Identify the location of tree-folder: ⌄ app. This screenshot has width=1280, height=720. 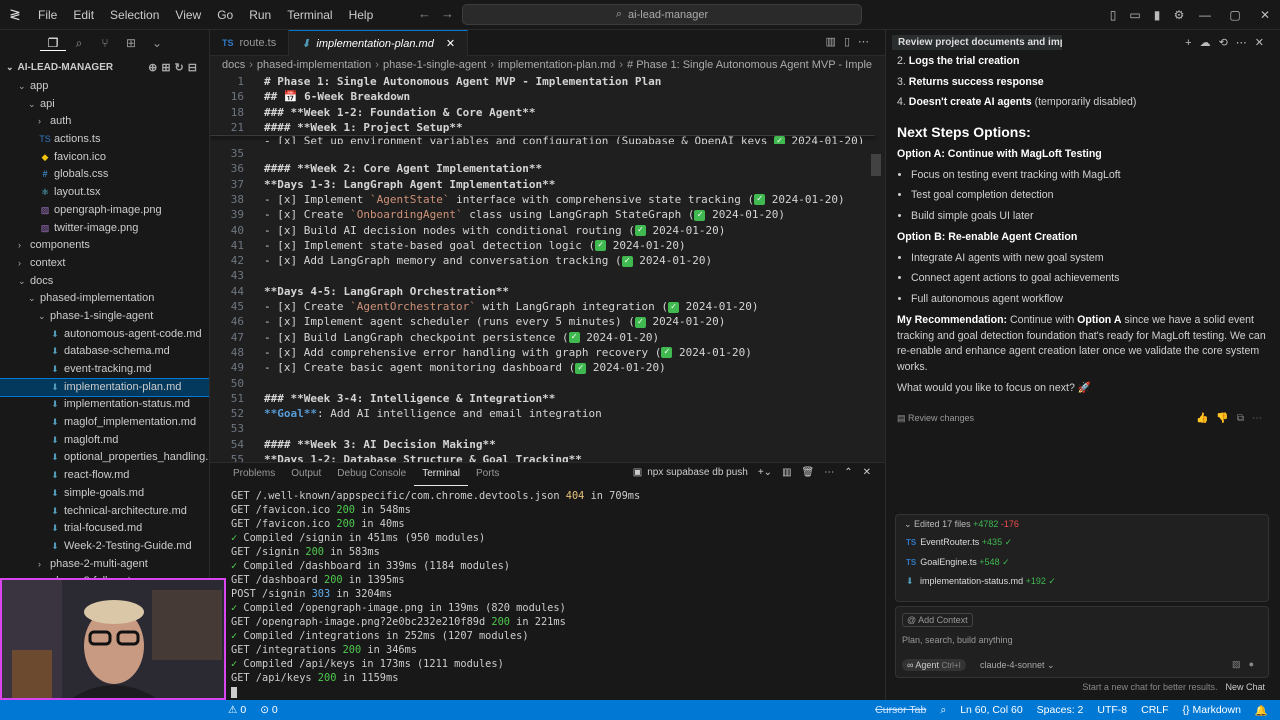
(104, 87).